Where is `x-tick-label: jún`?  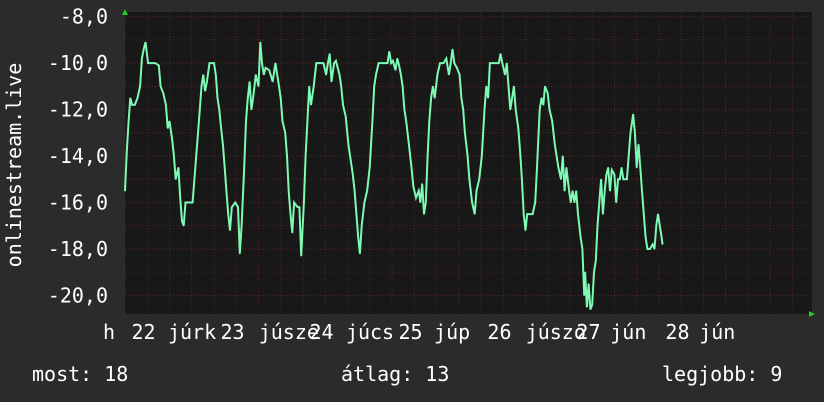 x-tick-label: jún is located at coordinates (717, 332).